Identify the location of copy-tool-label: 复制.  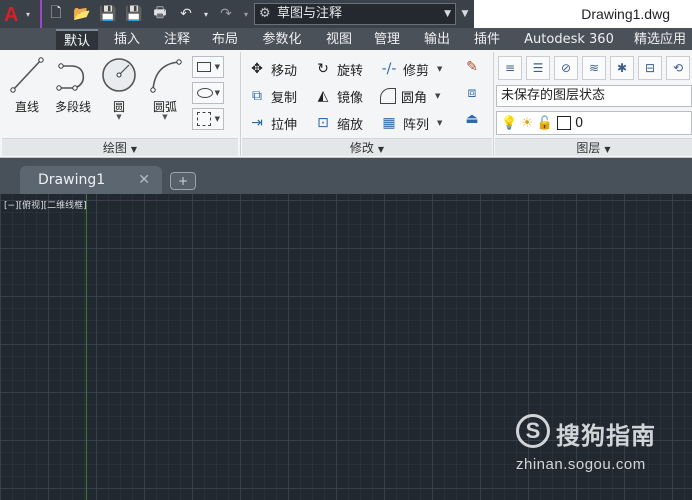
(284, 98).